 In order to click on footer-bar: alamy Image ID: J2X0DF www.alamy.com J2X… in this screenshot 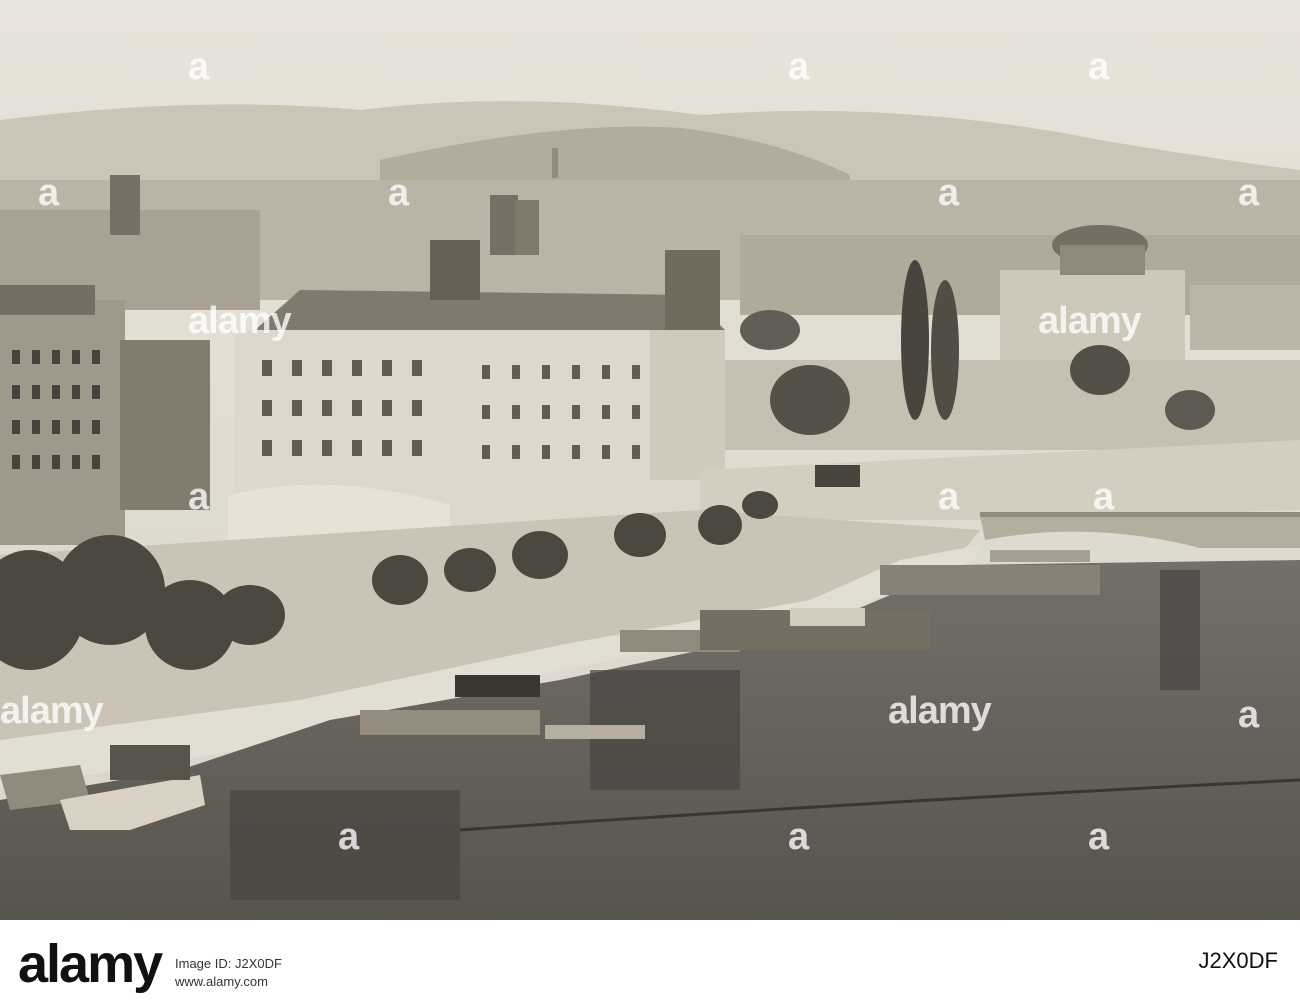, I will do `click(650, 964)`.